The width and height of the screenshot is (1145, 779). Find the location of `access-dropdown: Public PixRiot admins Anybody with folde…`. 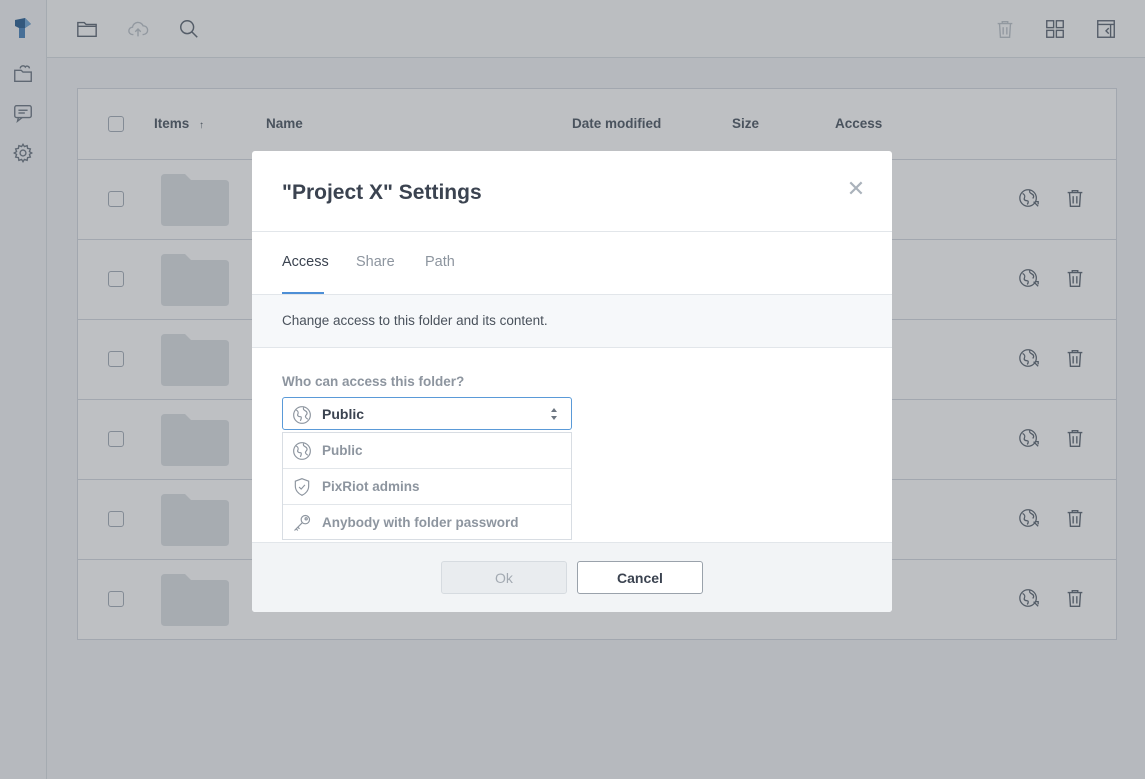

access-dropdown: Public PixRiot admins Anybody with folde… is located at coordinates (427, 486).